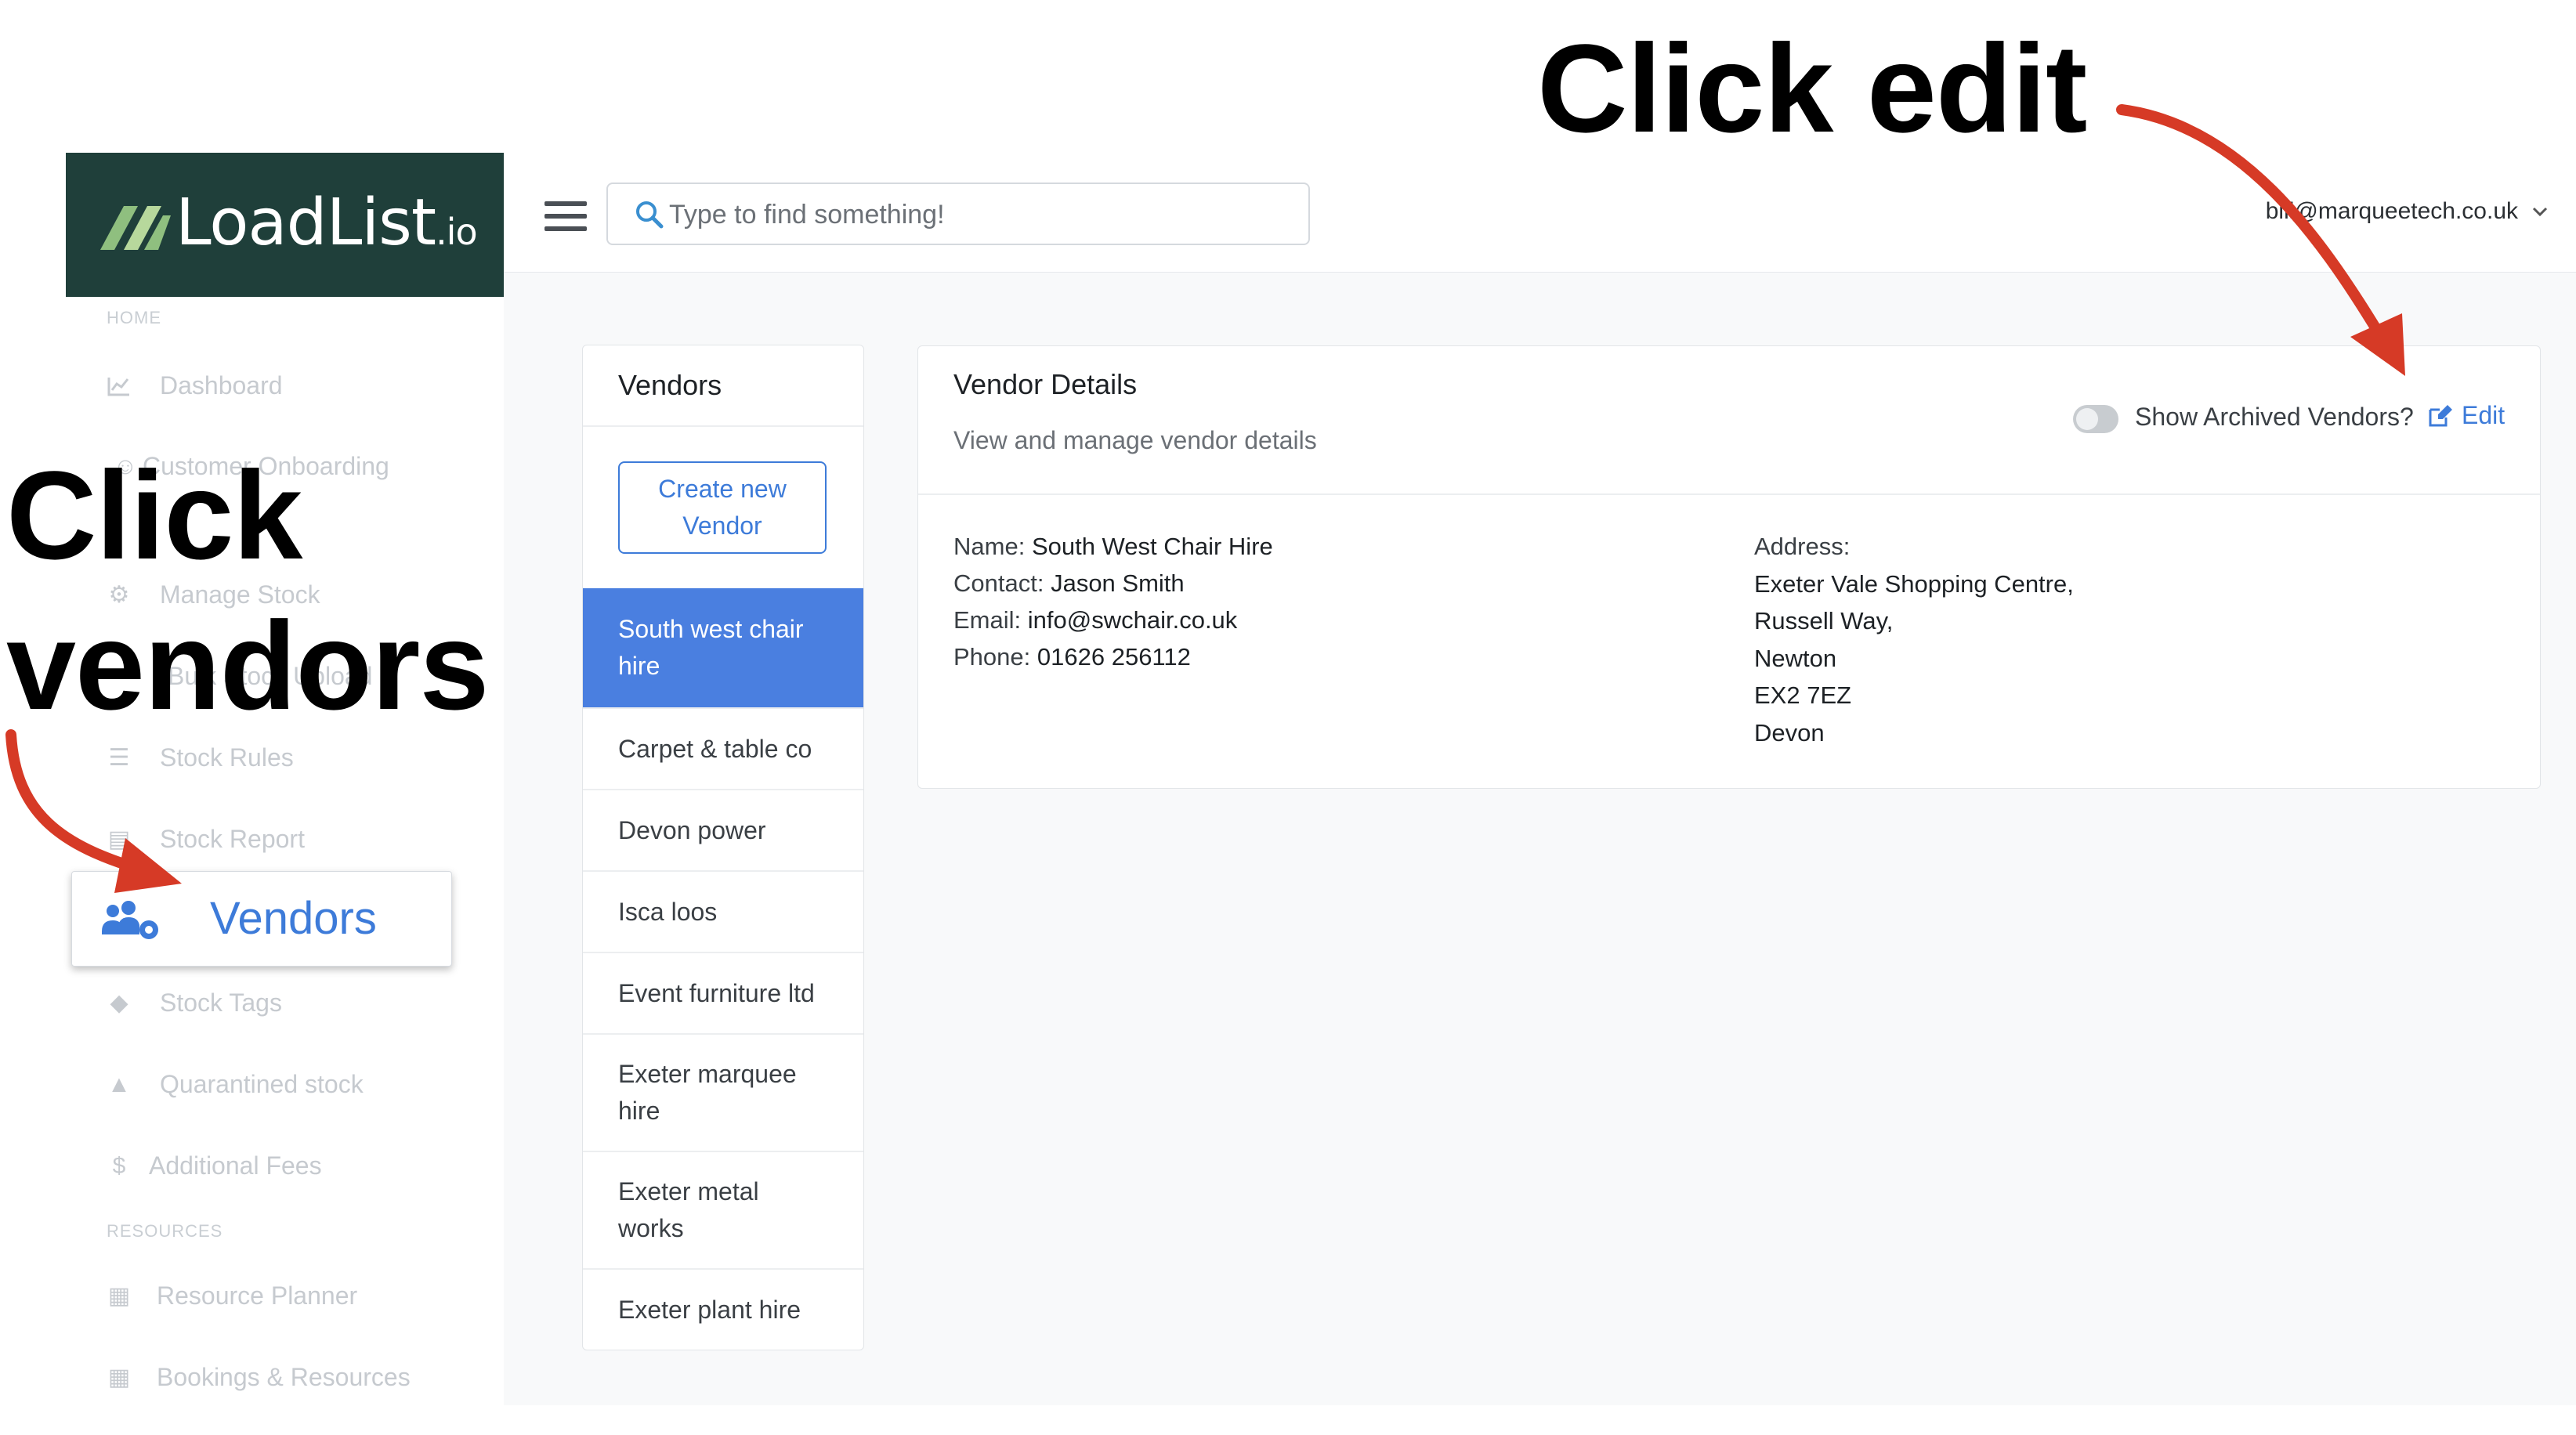 Image resolution: width=2576 pixels, height=1435 pixels. What do you see at coordinates (120, 386) in the screenshot?
I see `chart-line-icon` at bounding box center [120, 386].